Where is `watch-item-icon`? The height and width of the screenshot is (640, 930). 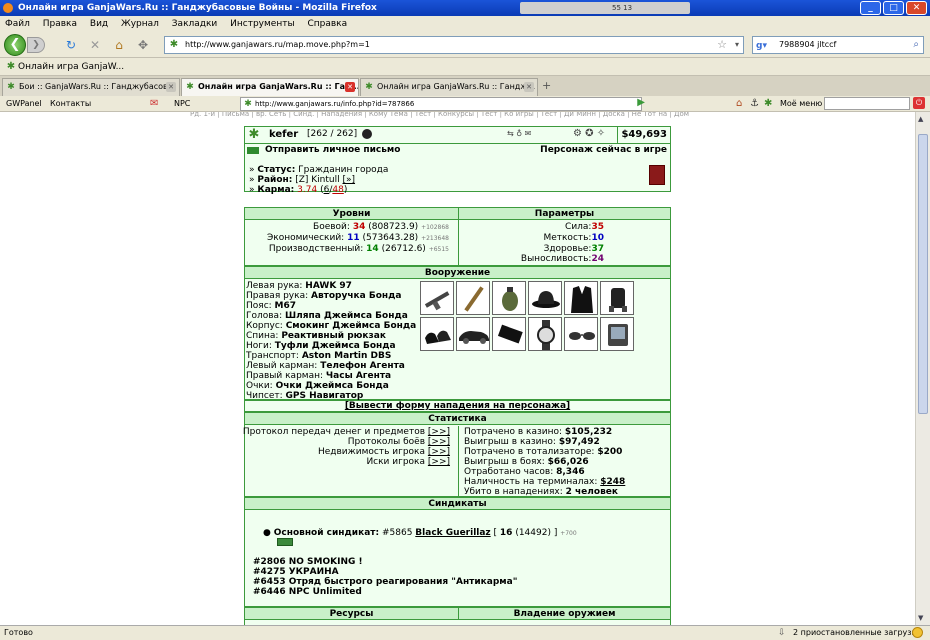 watch-item-icon is located at coordinates (545, 334).